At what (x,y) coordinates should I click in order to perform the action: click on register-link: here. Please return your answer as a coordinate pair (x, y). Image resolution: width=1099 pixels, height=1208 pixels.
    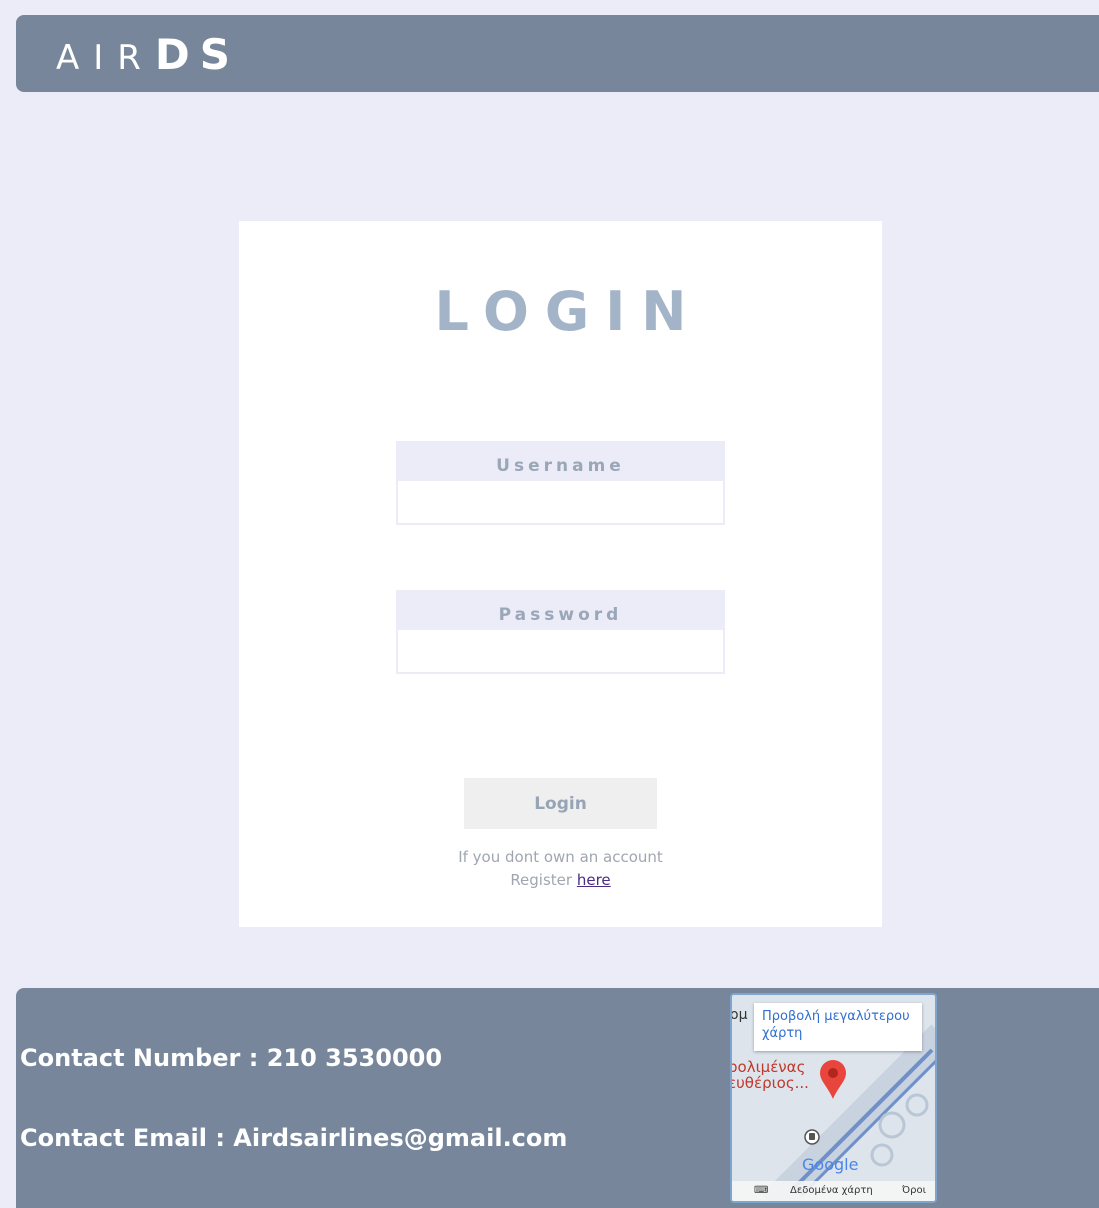
    Looking at the image, I should click on (594, 880).